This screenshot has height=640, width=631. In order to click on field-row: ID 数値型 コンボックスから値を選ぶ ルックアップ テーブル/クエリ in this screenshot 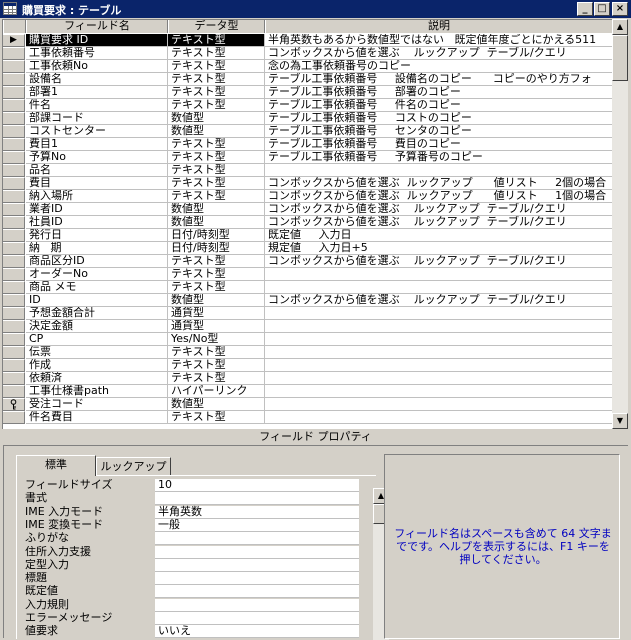, I will do `click(307, 300)`.